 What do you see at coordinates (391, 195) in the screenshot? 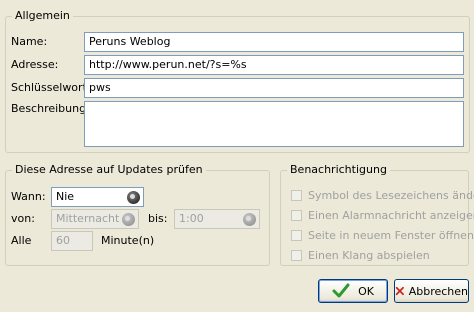
I see `checkbox-label: Symbol des Lesezeichens ändern` at bounding box center [391, 195].